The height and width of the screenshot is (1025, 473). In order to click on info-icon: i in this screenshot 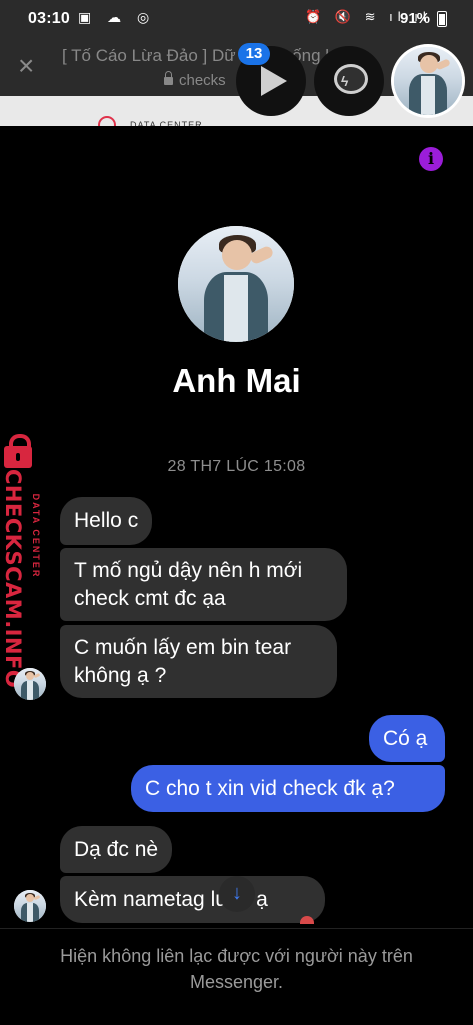, I will do `click(431, 159)`.